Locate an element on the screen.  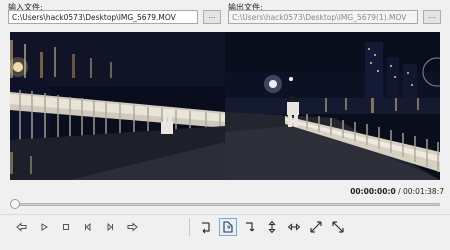
flip-horizontal-icon is located at coordinates (294, 227).